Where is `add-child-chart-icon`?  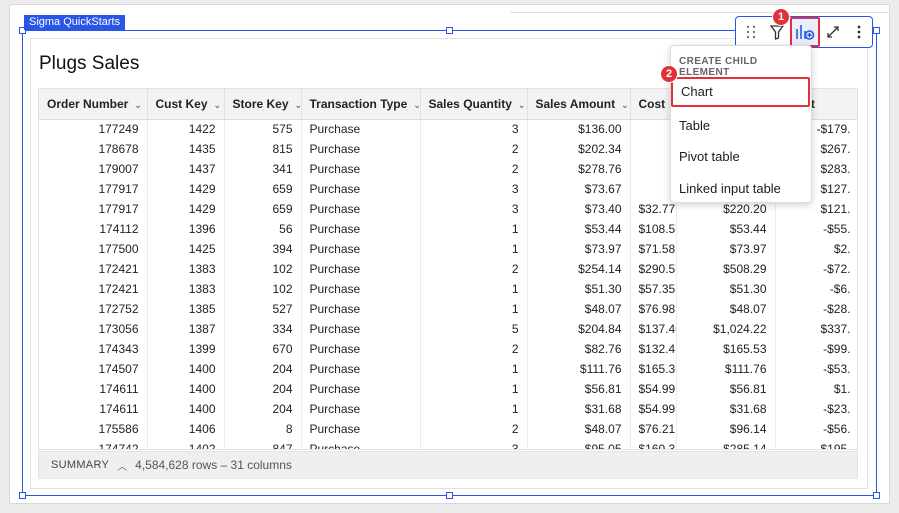
add-child-chart-icon is located at coordinates (805, 32).